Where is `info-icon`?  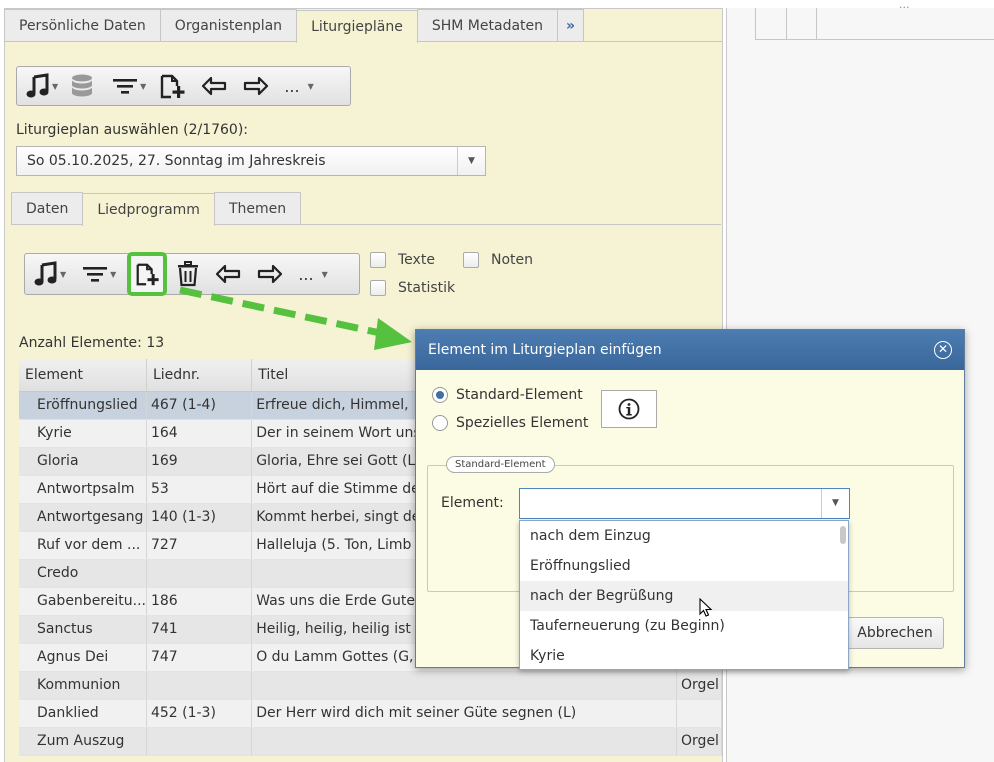
info-icon is located at coordinates (629, 409).